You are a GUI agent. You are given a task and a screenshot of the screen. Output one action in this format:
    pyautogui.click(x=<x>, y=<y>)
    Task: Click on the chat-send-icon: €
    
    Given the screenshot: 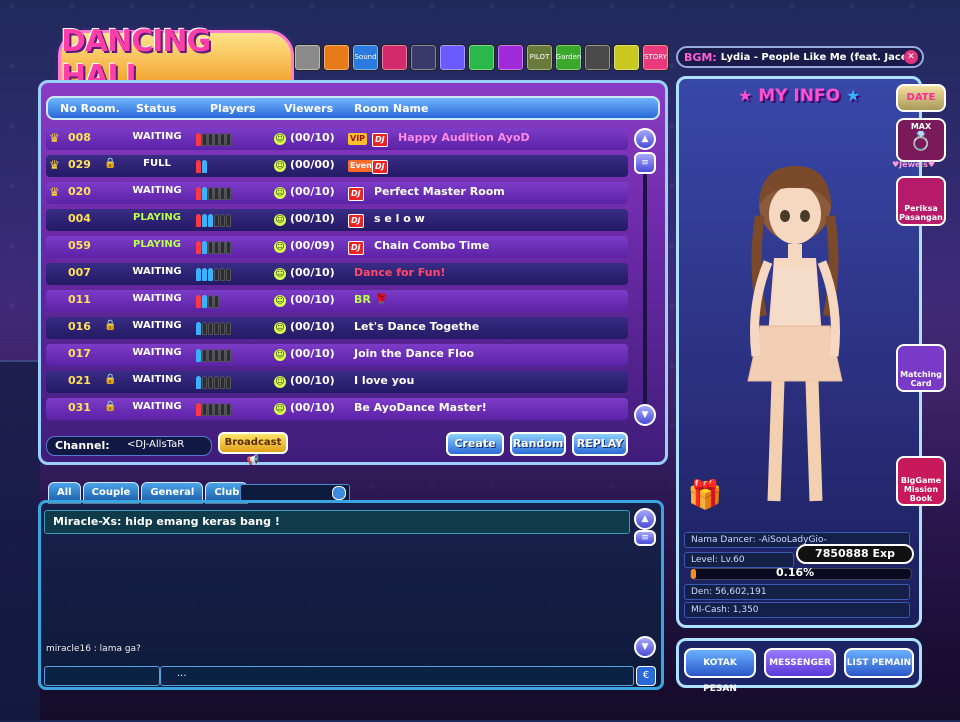 What is the action you would take?
    pyautogui.click(x=646, y=676)
    